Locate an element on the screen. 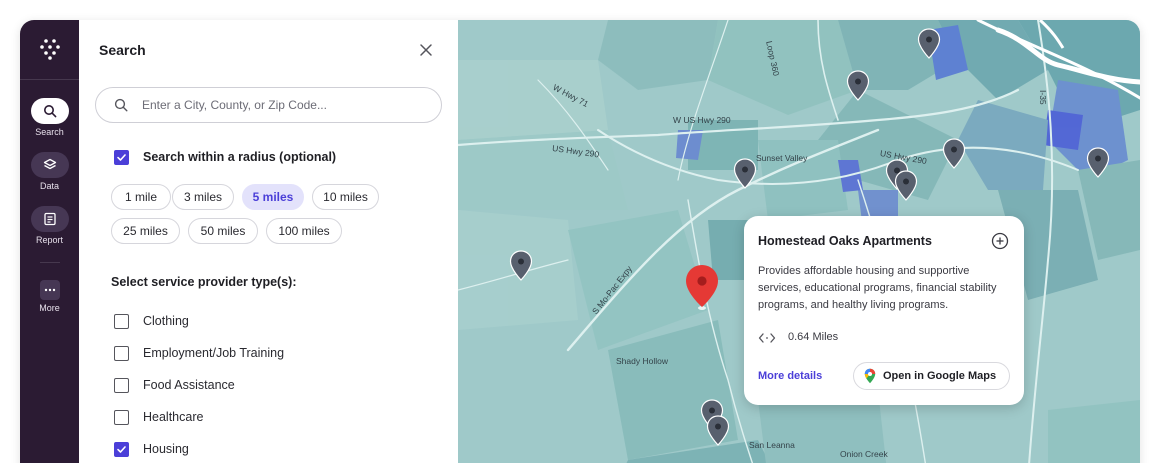  rail-item-data: Data is located at coordinates (49, 171).